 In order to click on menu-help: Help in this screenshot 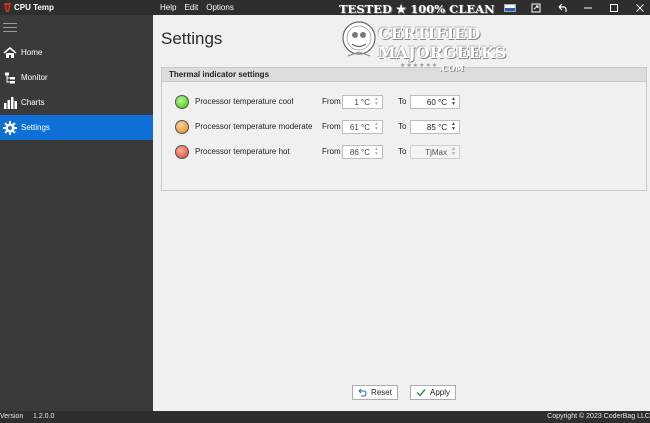, I will do `click(168, 7)`.